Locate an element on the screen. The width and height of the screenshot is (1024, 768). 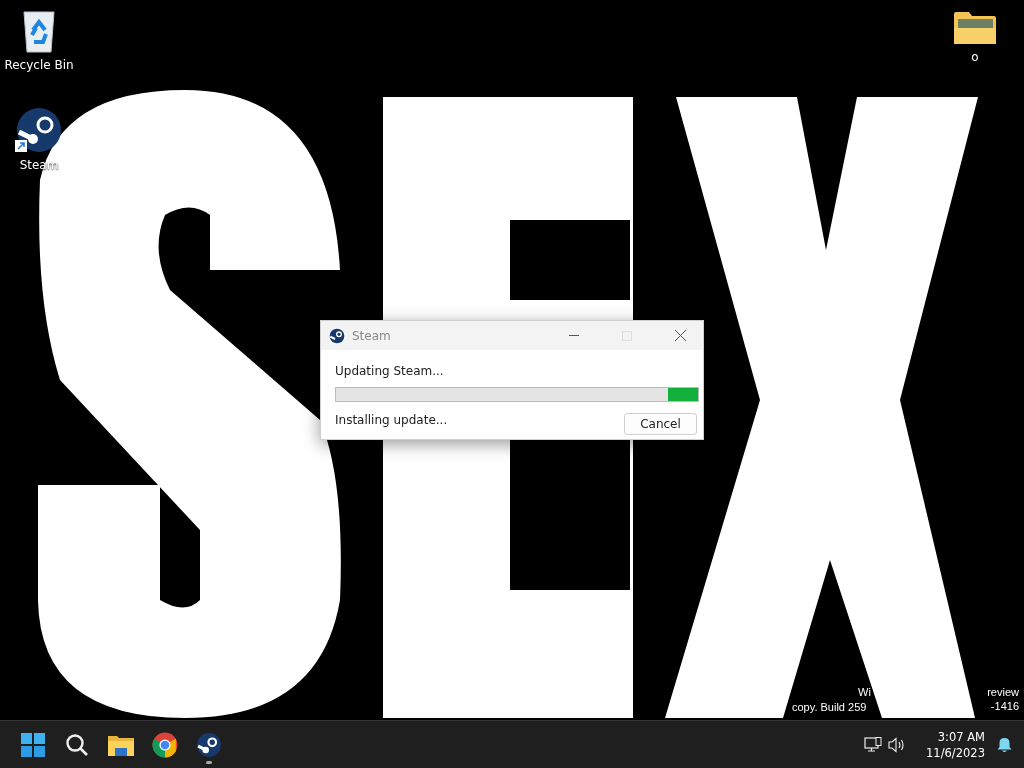
window-title: Steam is located at coordinates (372, 335).